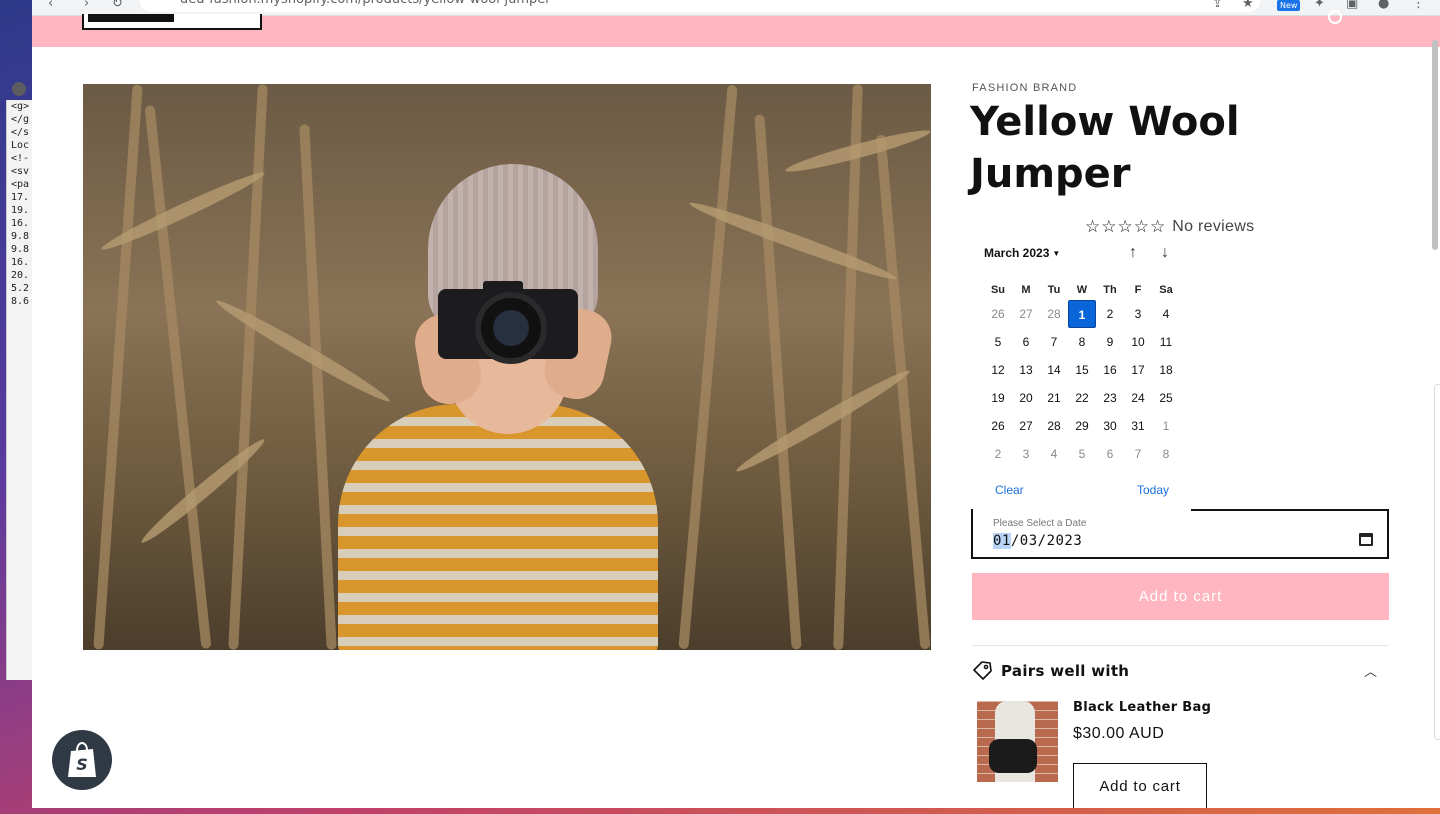  What do you see at coordinates (1418, 5) in the screenshot?
I see `menu-icon: ⋮` at bounding box center [1418, 5].